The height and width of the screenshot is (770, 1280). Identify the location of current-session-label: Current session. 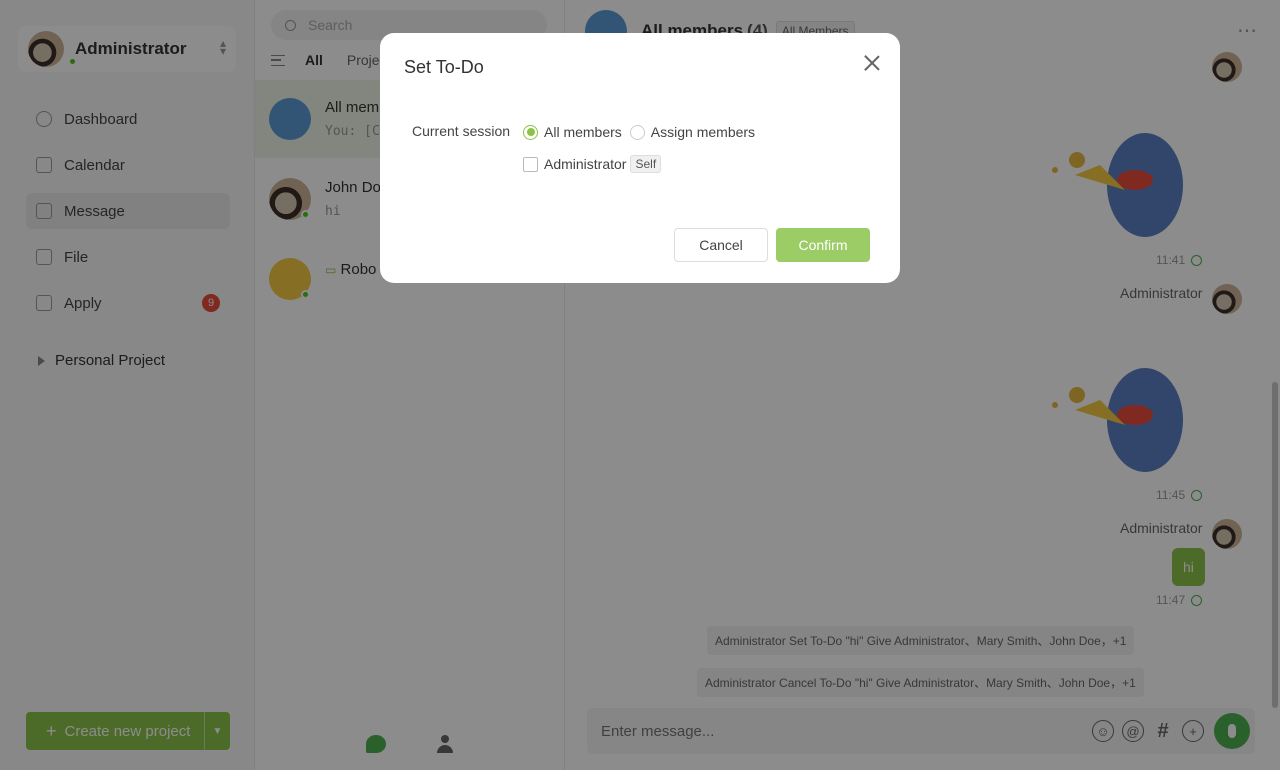
(461, 131).